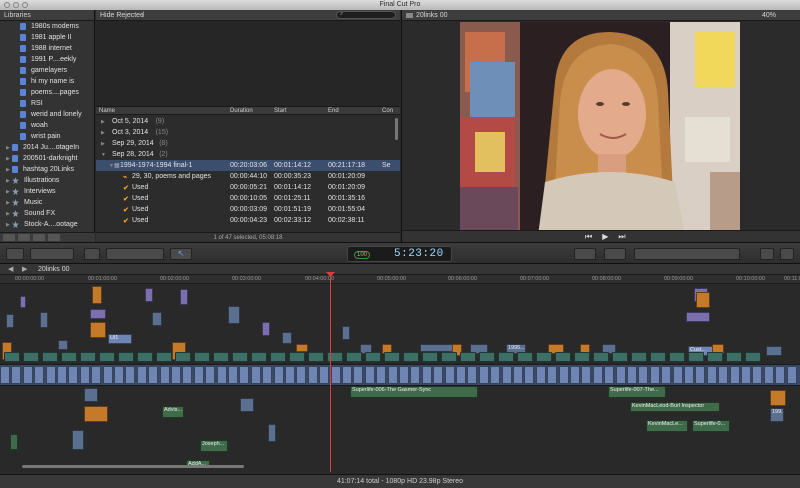 This screenshot has height=488, width=800. What do you see at coordinates (687, 254) in the screenshot?
I see `media-browser-buttons` at bounding box center [687, 254].